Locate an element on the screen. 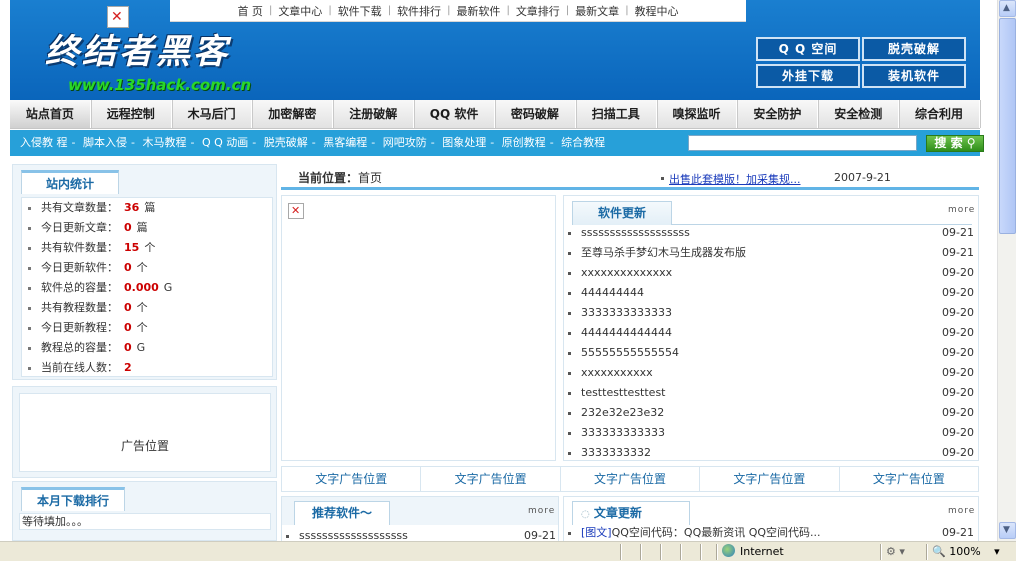 This screenshot has width=1016, height=561. stat-row-articles: 共有文章数量： 36 篇 is located at coordinates (91, 208).